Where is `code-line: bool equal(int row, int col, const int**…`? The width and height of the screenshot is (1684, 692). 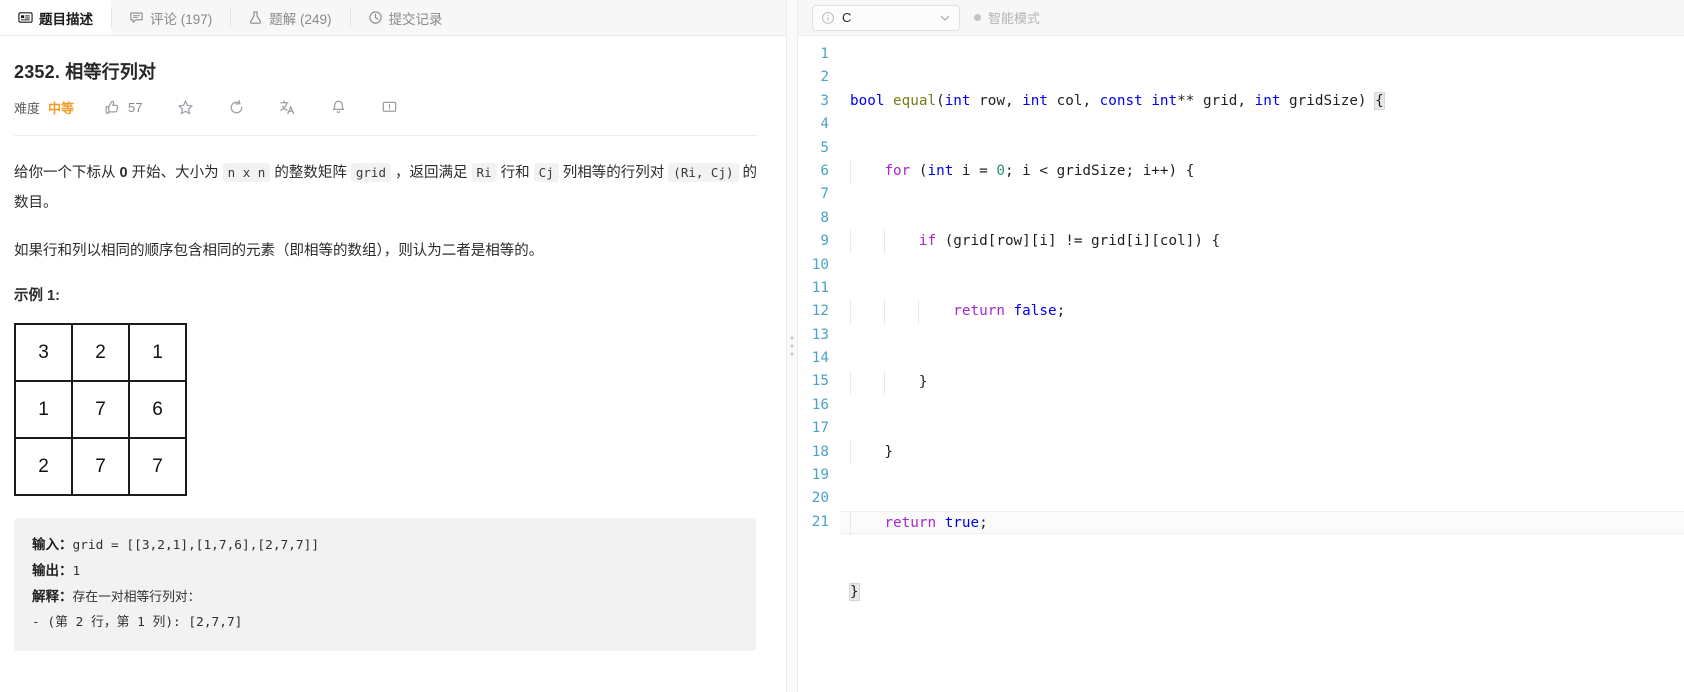
code-line: bool equal(int row, int col, const int**… is located at coordinates (1117, 100).